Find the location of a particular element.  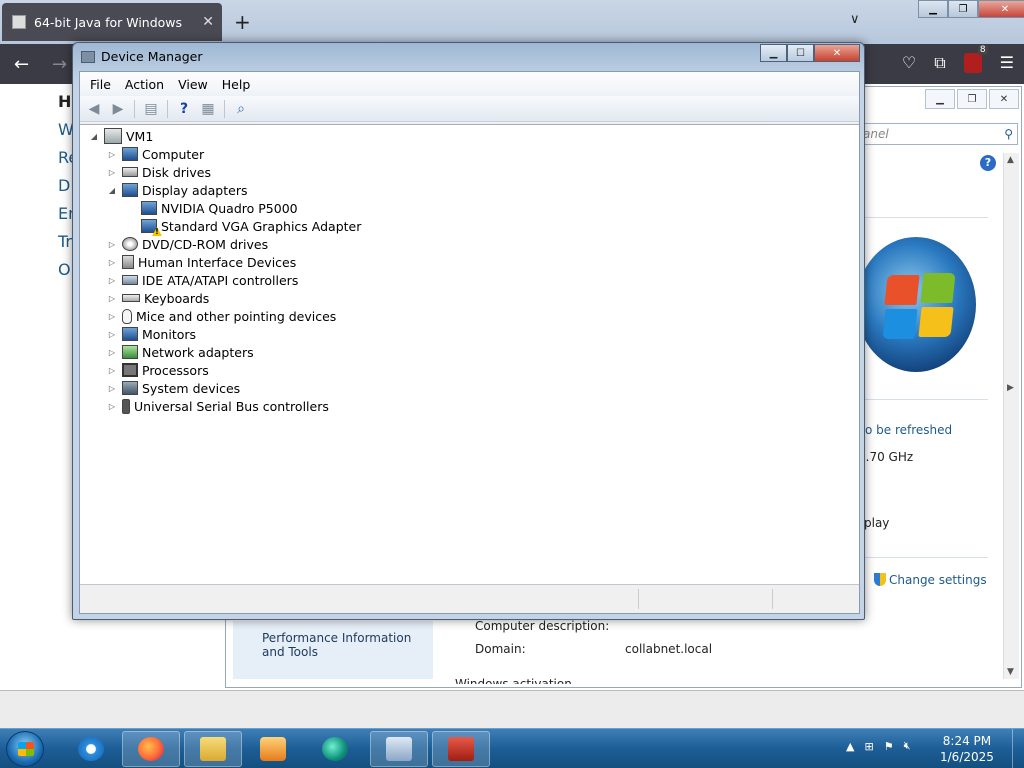

tree-item: ▷ Processors is located at coordinates (157, 370).